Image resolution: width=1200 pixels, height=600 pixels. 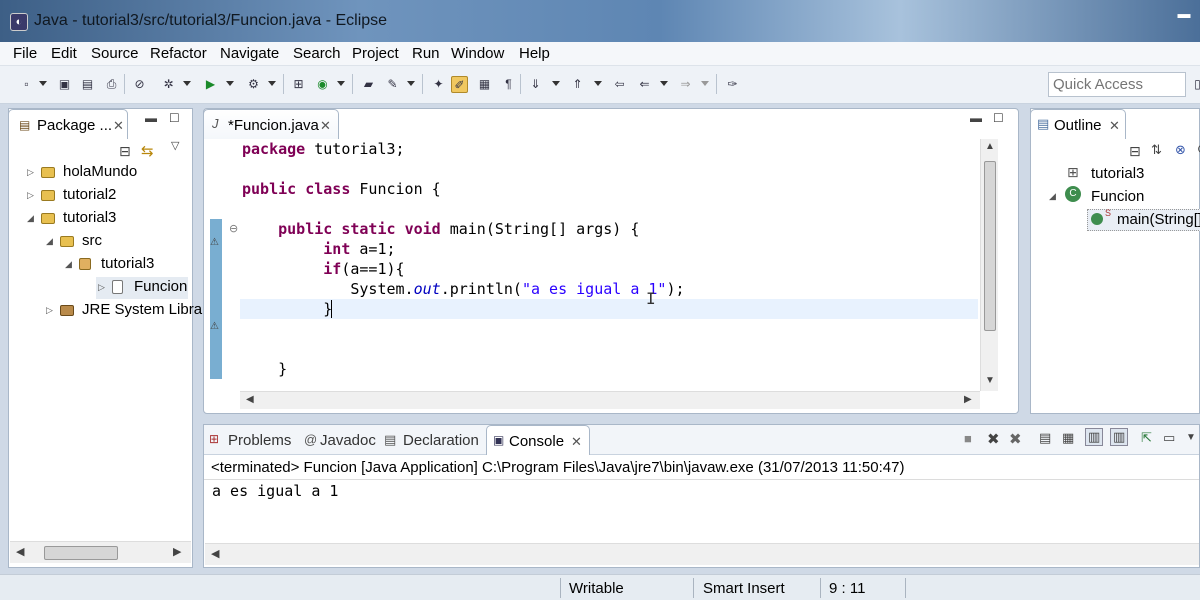 I want to click on tab-funcion-java: J *Funcion.java ✕, so click(x=271, y=124).